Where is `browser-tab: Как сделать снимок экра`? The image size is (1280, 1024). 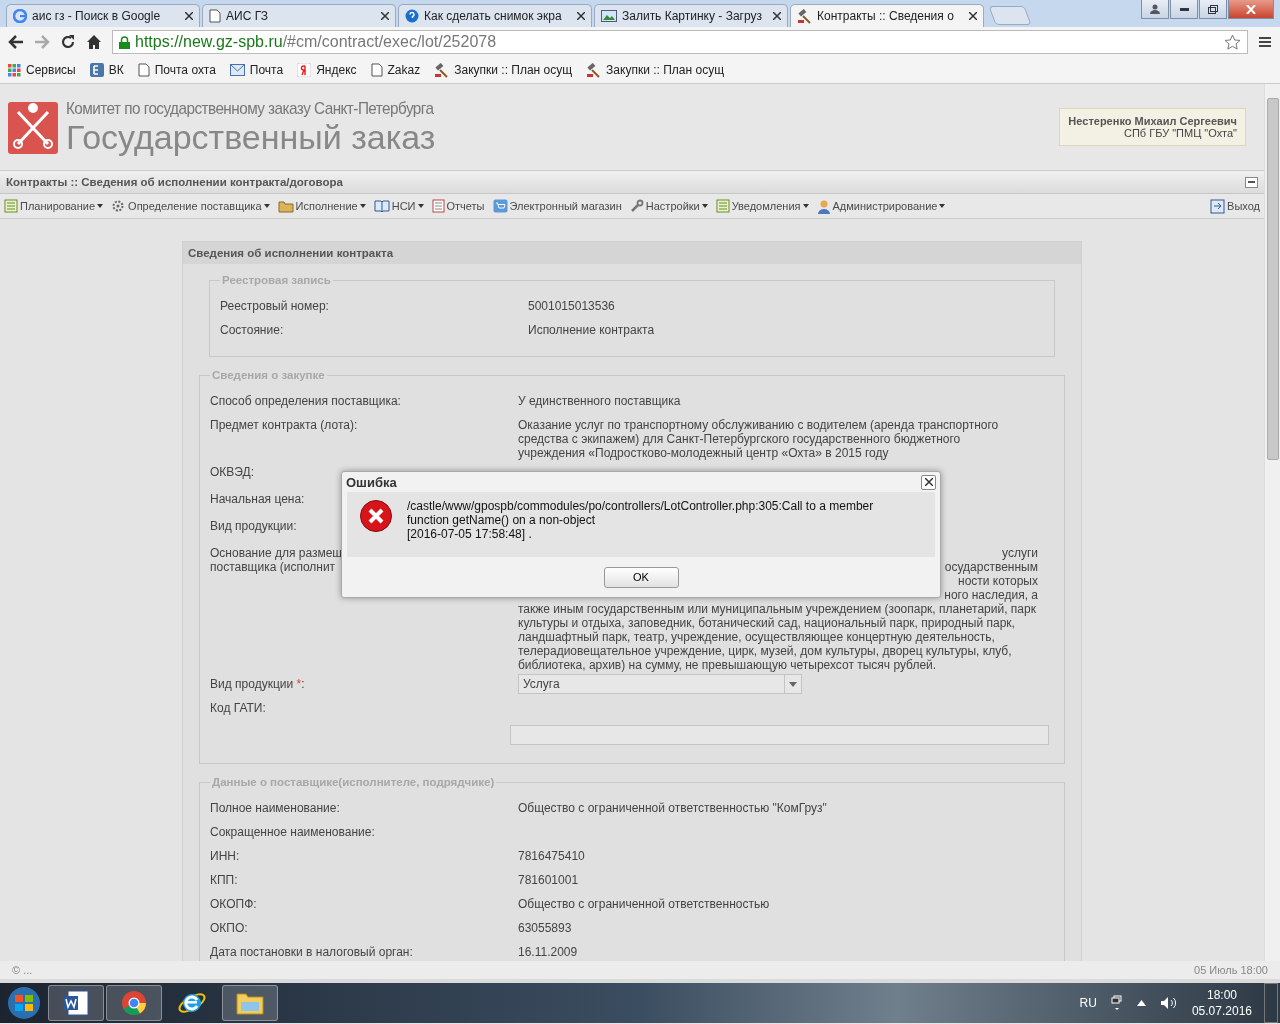
browser-tab: Как сделать снимок экра is located at coordinates (495, 15).